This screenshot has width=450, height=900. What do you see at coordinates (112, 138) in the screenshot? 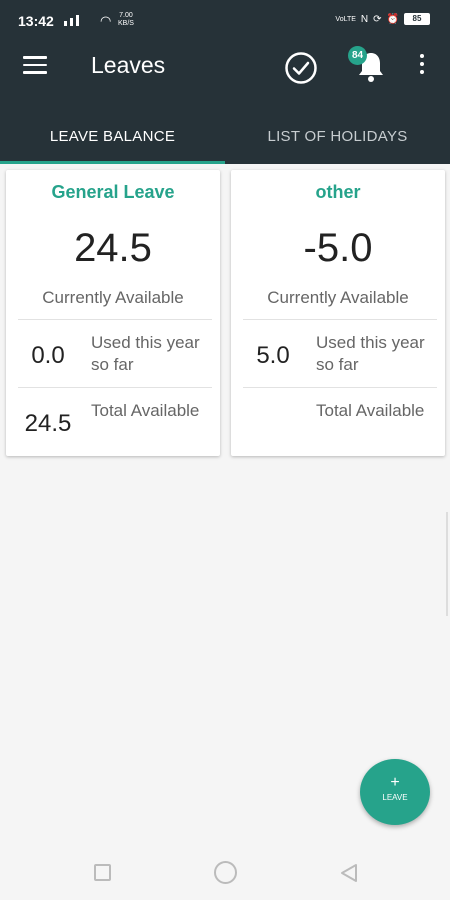
I see `tab-leave-balance: LEAVE BALANCE` at bounding box center [112, 138].